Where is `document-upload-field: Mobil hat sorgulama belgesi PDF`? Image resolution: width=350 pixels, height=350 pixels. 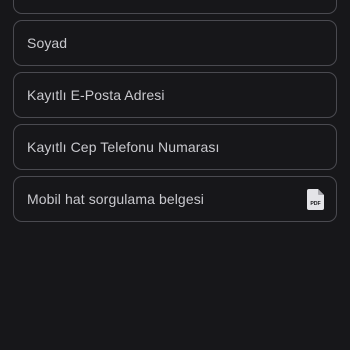
document-upload-field: Mobil hat sorgulama belgesi PDF is located at coordinates (175, 199).